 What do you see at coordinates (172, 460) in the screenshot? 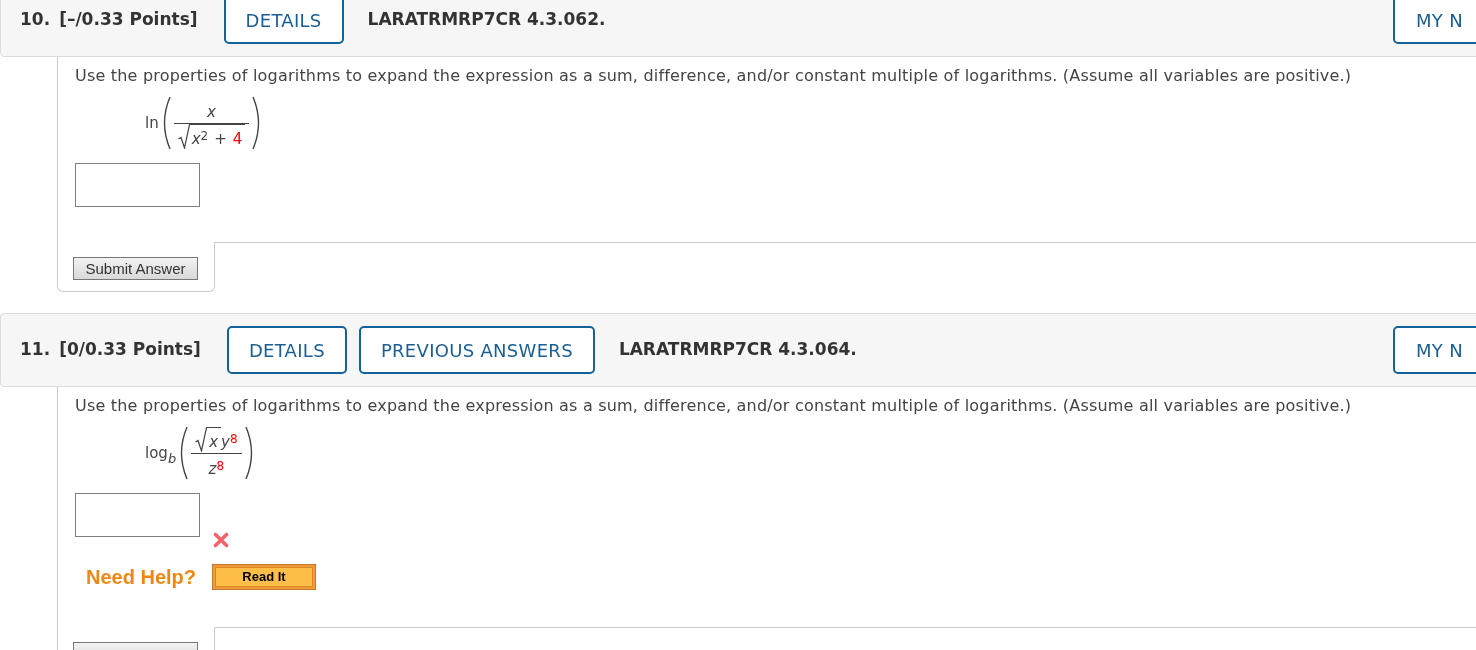
I see `log-base: b` at bounding box center [172, 460].